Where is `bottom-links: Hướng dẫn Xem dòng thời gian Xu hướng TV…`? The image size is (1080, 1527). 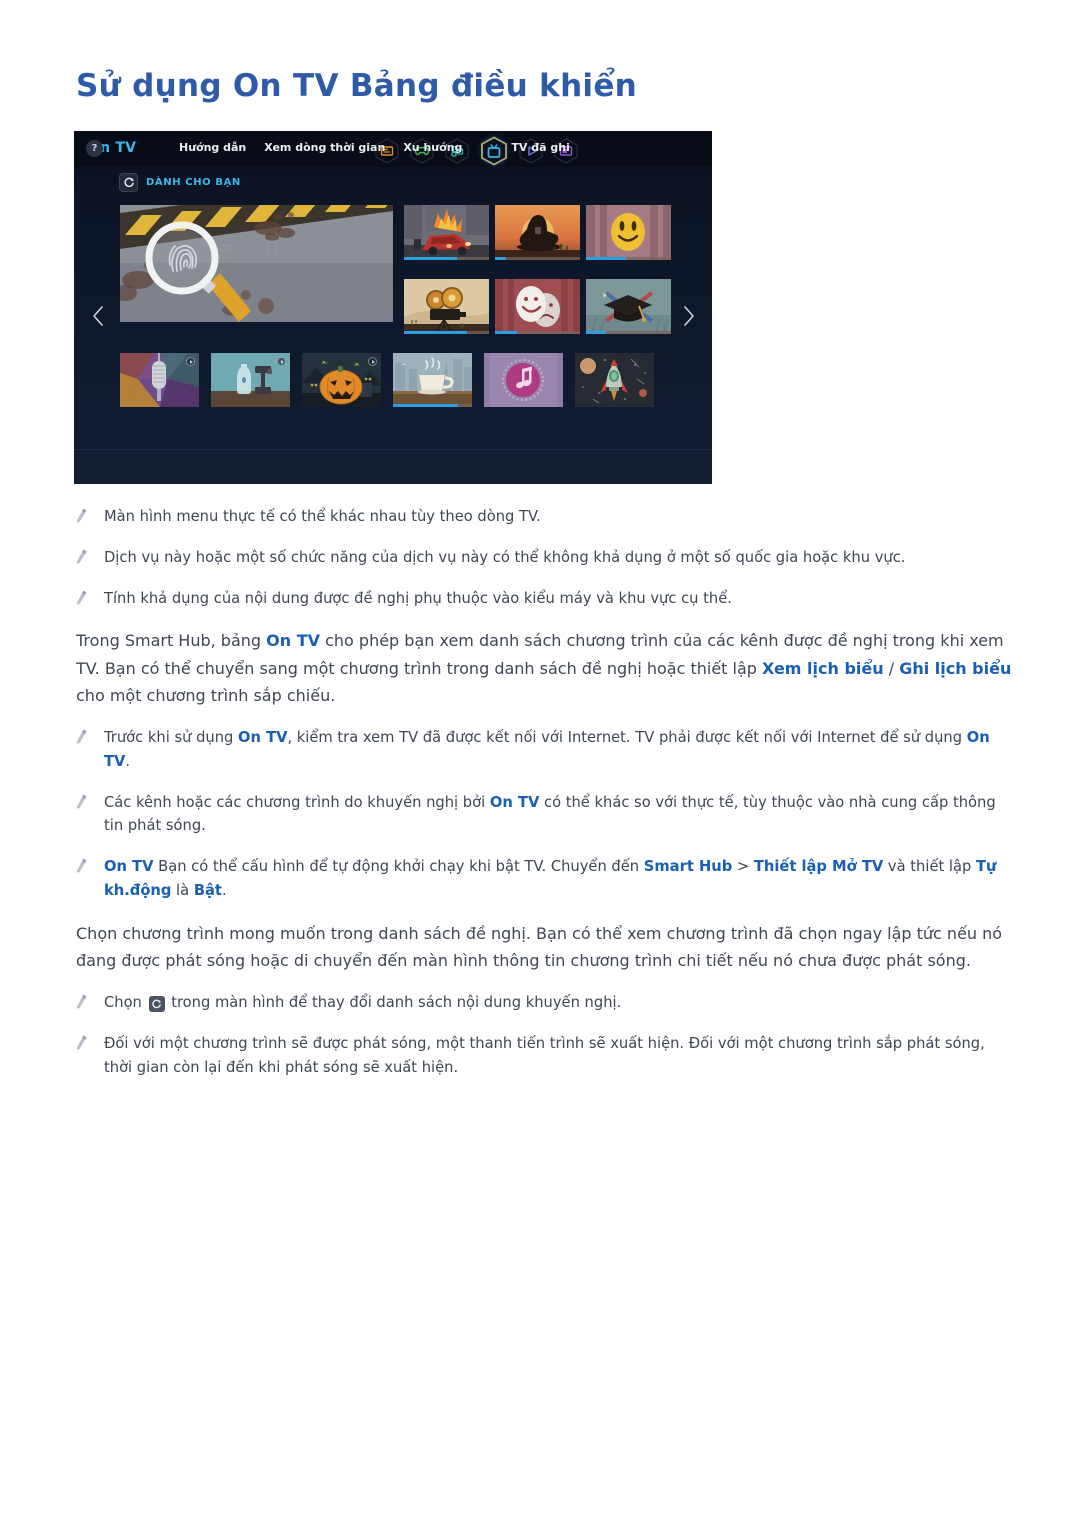 bottom-links: Hướng dẫn Xem dòng thời gian Xu hướng TV… is located at coordinates (374, 147).